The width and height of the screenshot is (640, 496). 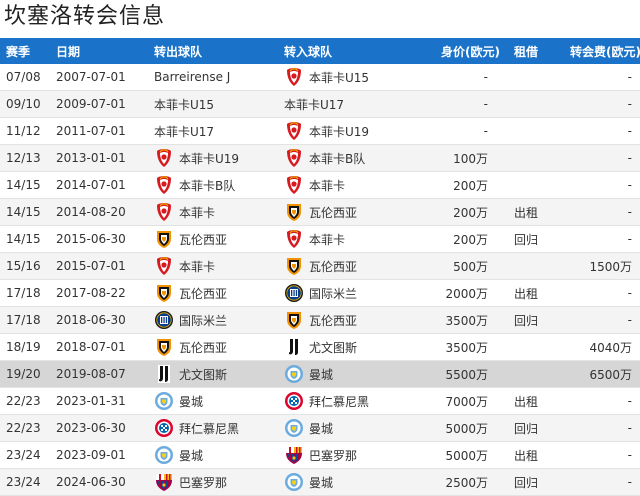 What do you see at coordinates (101, 77) in the screenshot?
I see `date-cell: 2007-07-01` at bounding box center [101, 77].